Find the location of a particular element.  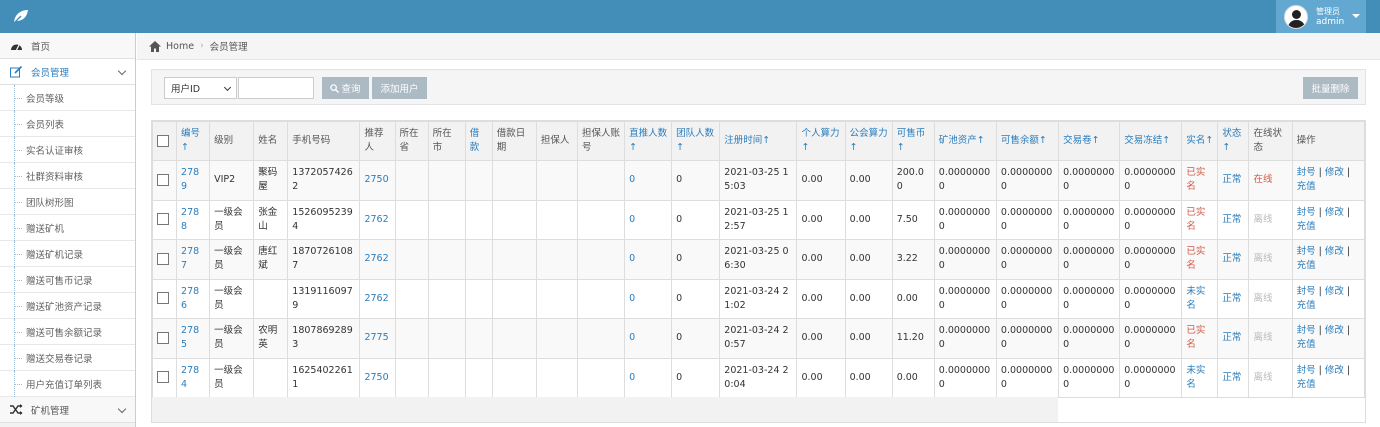

cell-id: 2787 is located at coordinates (193, 259).